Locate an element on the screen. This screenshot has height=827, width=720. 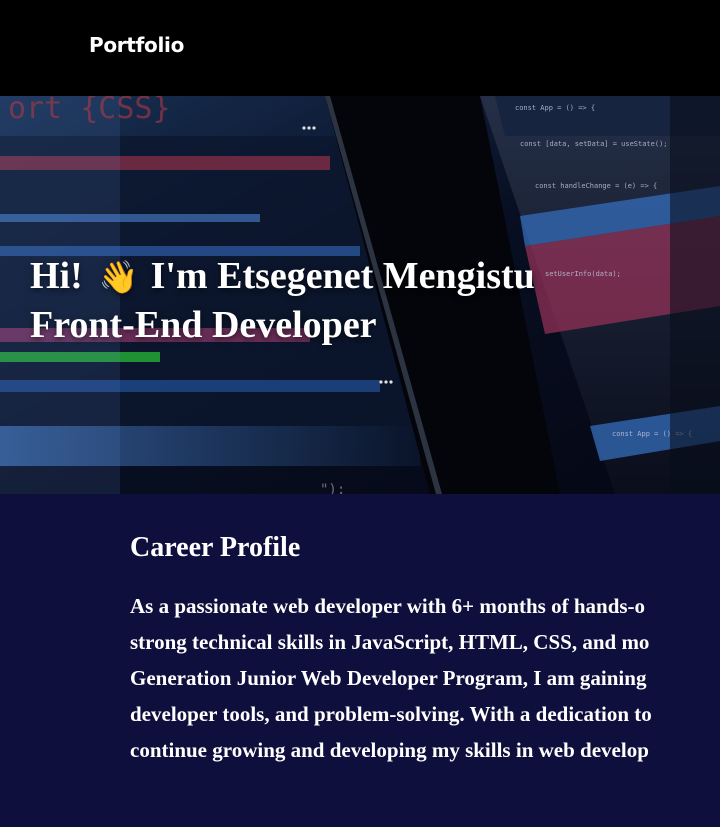
brand-link: Portfolio is located at coordinates (136, 45).